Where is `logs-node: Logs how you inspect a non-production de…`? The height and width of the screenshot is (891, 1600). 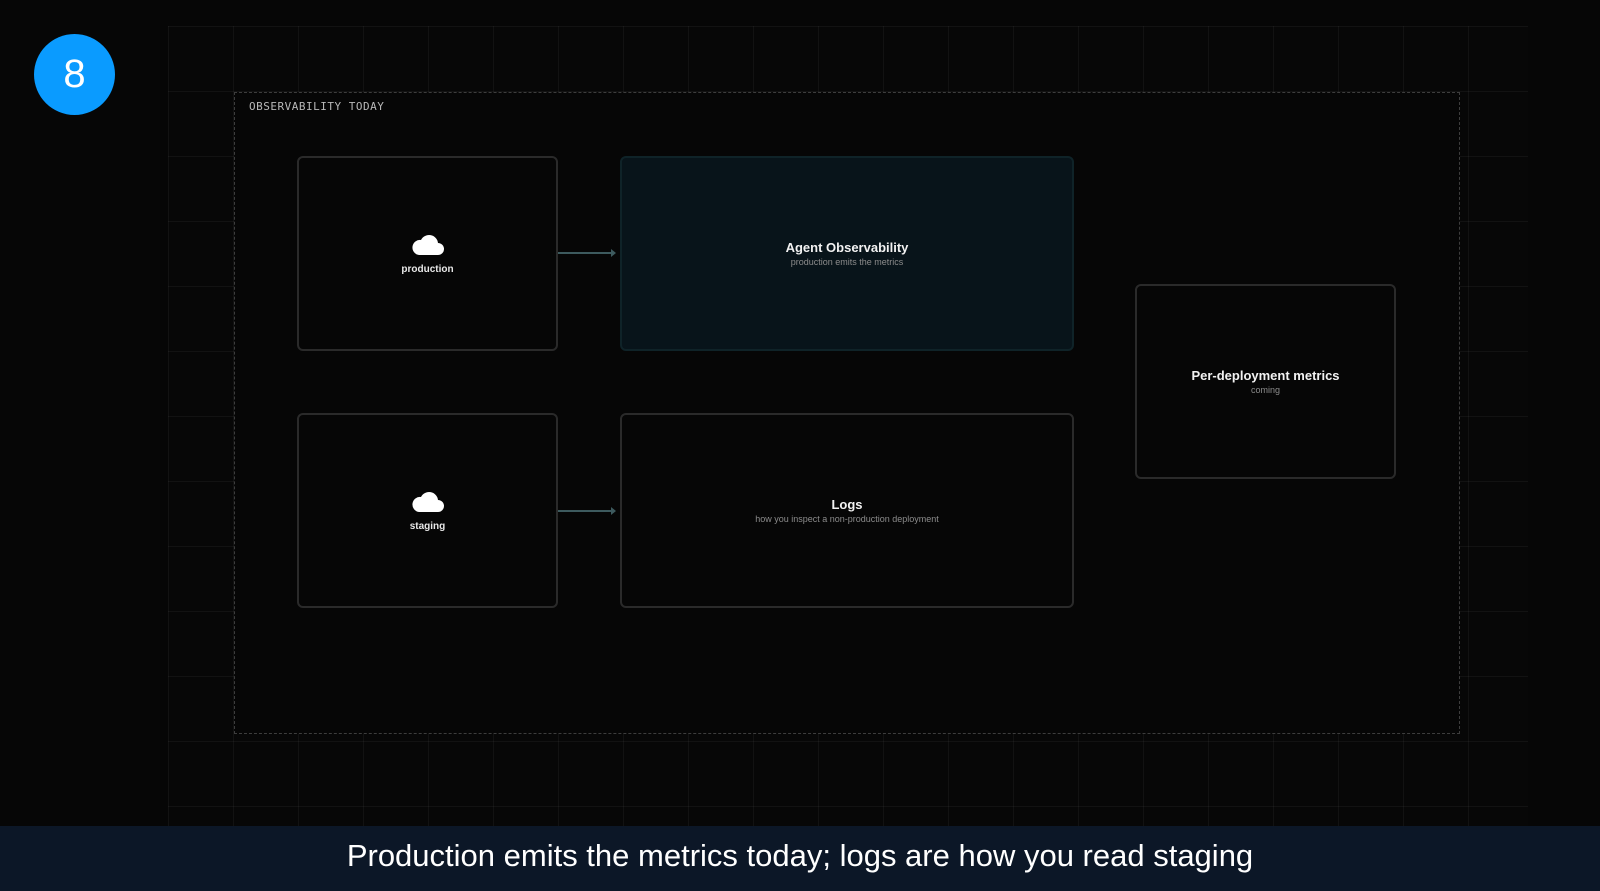
logs-node: Logs how you inspect a non-production de… is located at coordinates (847, 510).